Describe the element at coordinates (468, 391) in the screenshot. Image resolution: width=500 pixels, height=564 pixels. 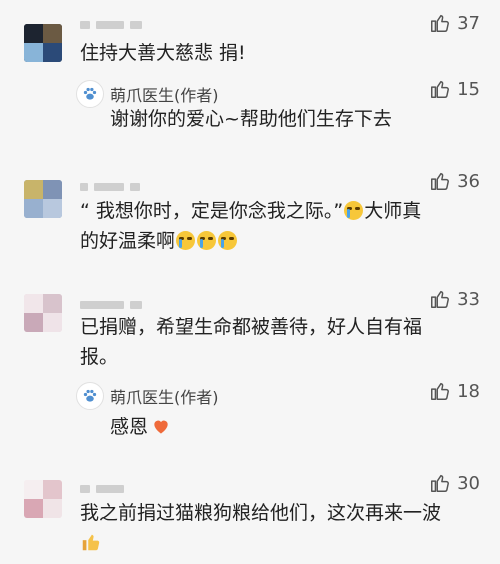
I see `like-count: 18` at that location.